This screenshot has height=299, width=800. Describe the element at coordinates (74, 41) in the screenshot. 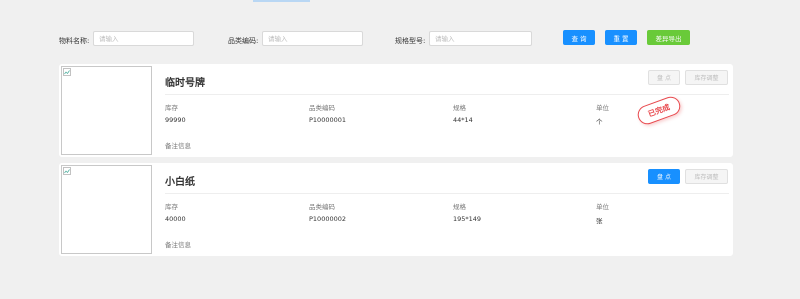

I see `material-name-label: 物料名称:` at that location.